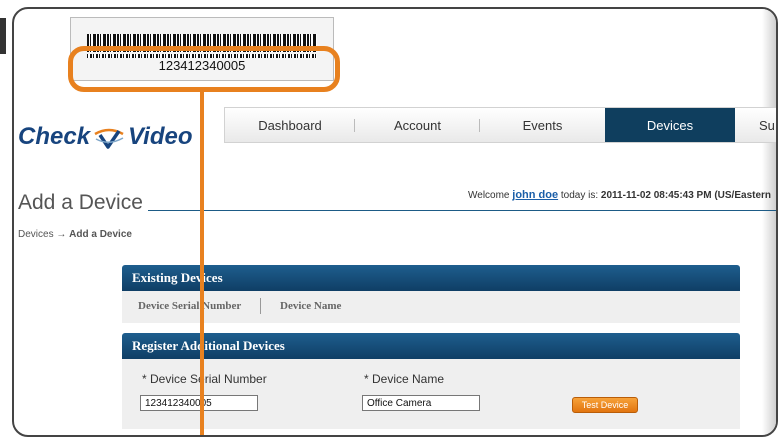 Image resolution: width=781 pixels, height=437 pixels. What do you see at coordinates (61, 234) in the screenshot?
I see `breadcrumb-arrow-icon: →` at bounding box center [61, 234].